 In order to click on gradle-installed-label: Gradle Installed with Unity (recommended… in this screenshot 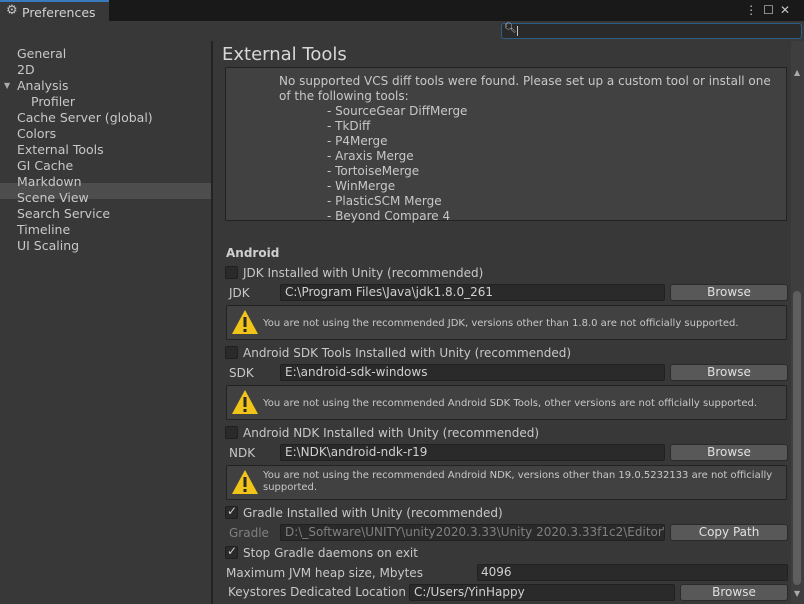, I will do `click(373, 513)`.